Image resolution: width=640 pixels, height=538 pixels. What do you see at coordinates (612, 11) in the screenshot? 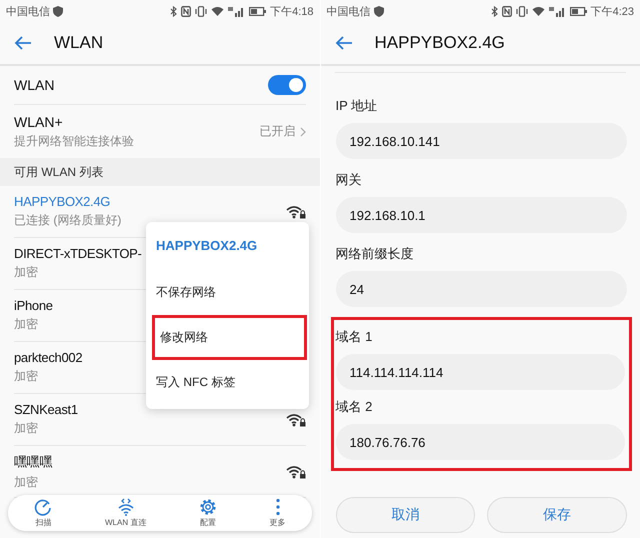
I see `clock: 下午4:23` at bounding box center [612, 11].